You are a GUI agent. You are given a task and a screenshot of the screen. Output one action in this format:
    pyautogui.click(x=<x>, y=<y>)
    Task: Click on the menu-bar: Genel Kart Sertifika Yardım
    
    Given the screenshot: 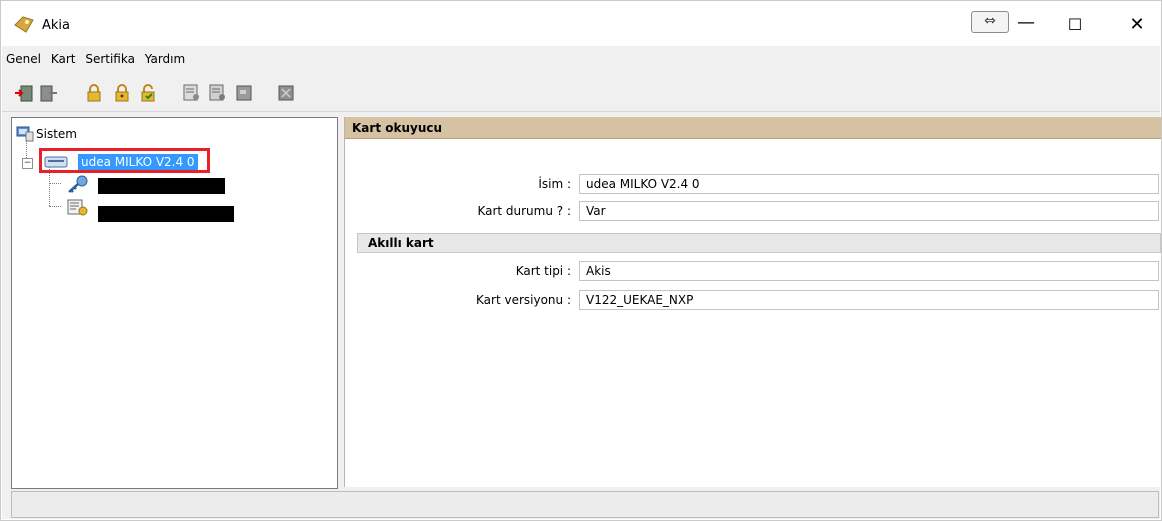 What is the action you would take?
    pyautogui.click(x=581, y=60)
    